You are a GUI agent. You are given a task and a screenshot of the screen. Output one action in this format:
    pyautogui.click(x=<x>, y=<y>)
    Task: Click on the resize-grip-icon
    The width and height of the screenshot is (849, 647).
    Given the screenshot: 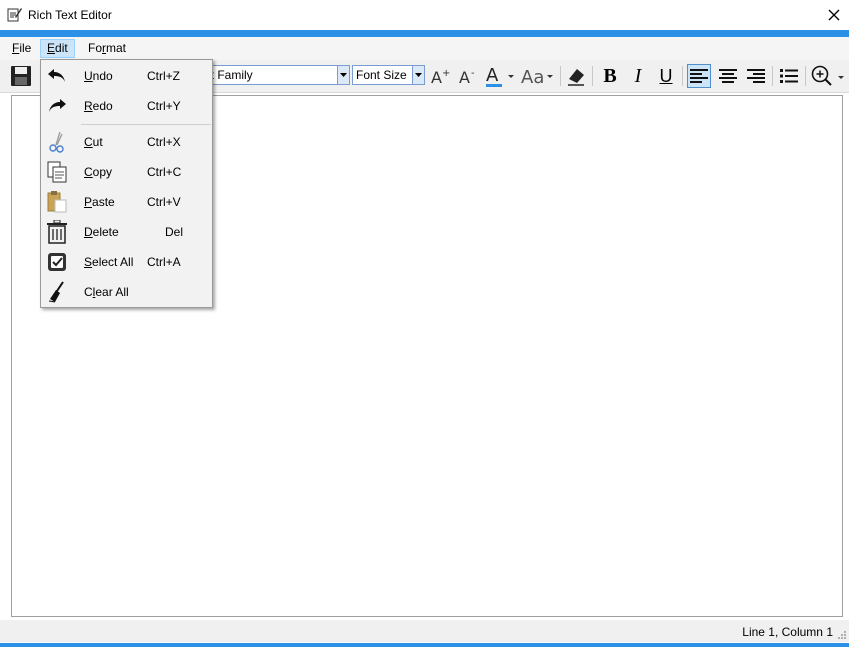 What is the action you would take?
    pyautogui.click(x=842, y=636)
    